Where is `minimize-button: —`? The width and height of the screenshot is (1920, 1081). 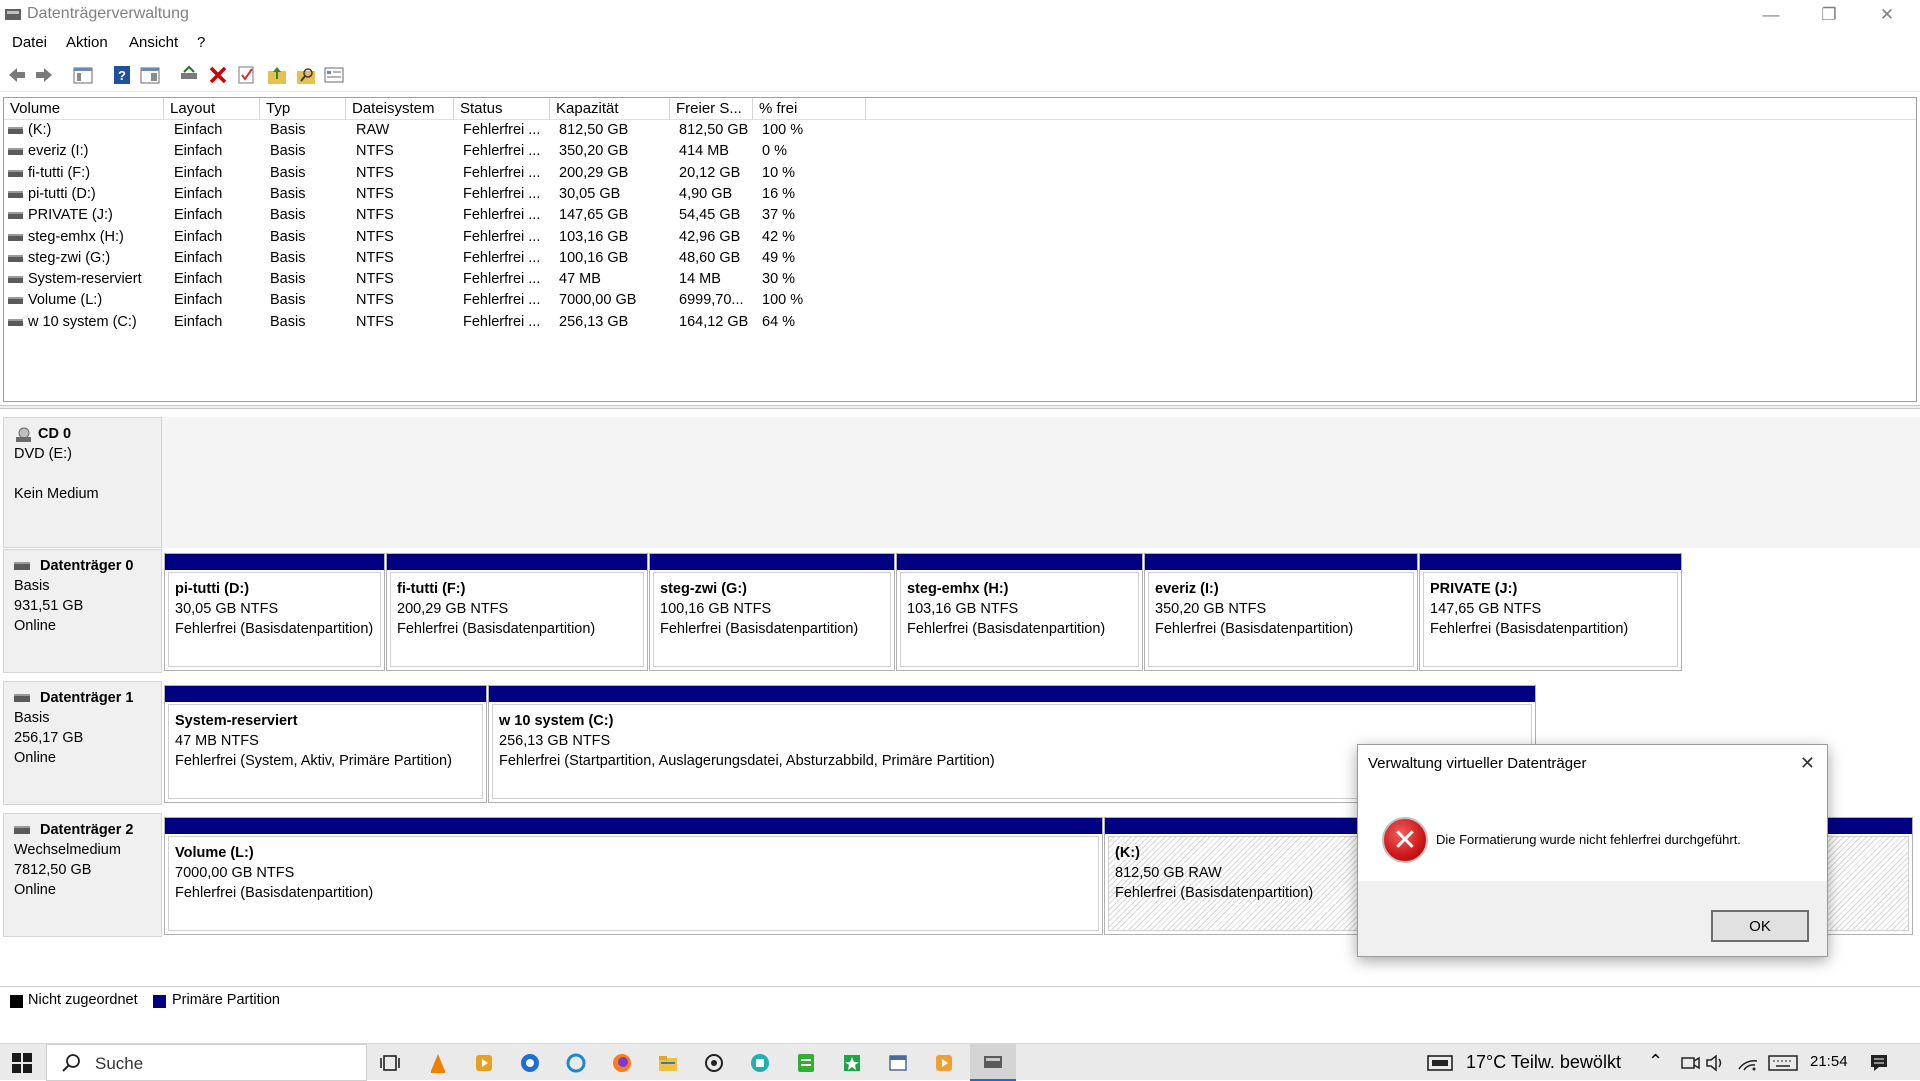 minimize-button: — is located at coordinates (1771, 15).